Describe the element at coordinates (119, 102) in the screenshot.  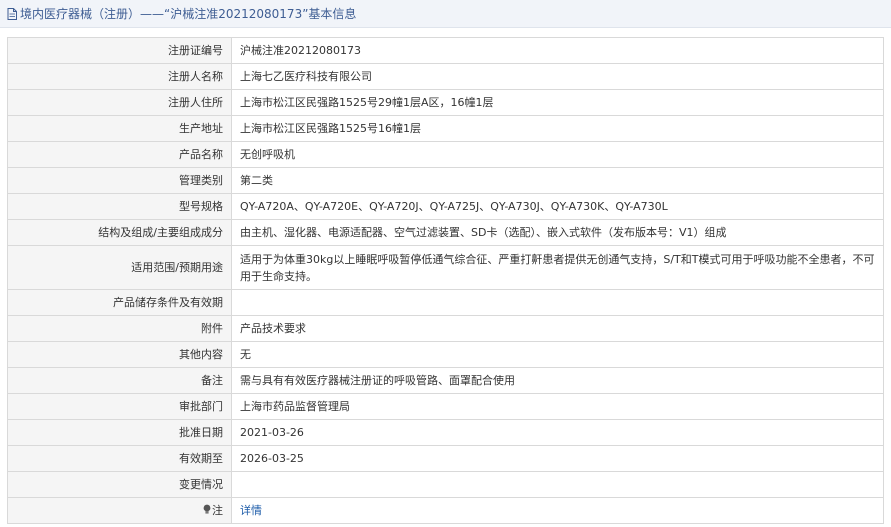
I see `field-label: 注册人住所` at that location.